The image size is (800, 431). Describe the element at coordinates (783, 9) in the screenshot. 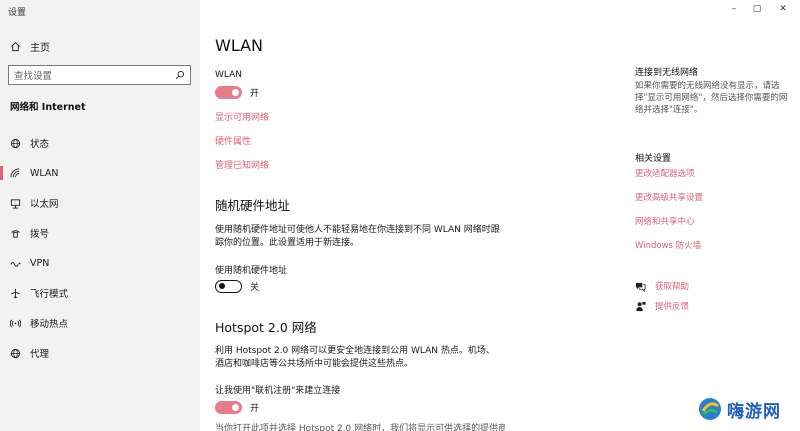

I see `close-button: ✕` at that location.